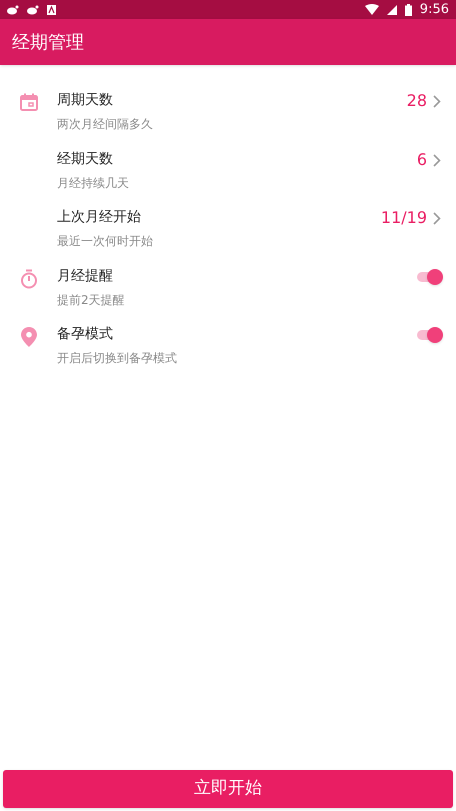 This screenshot has height=811, width=456. Describe the element at coordinates (428, 159) in the screenshot. I see `setting-value: 6` at that location.